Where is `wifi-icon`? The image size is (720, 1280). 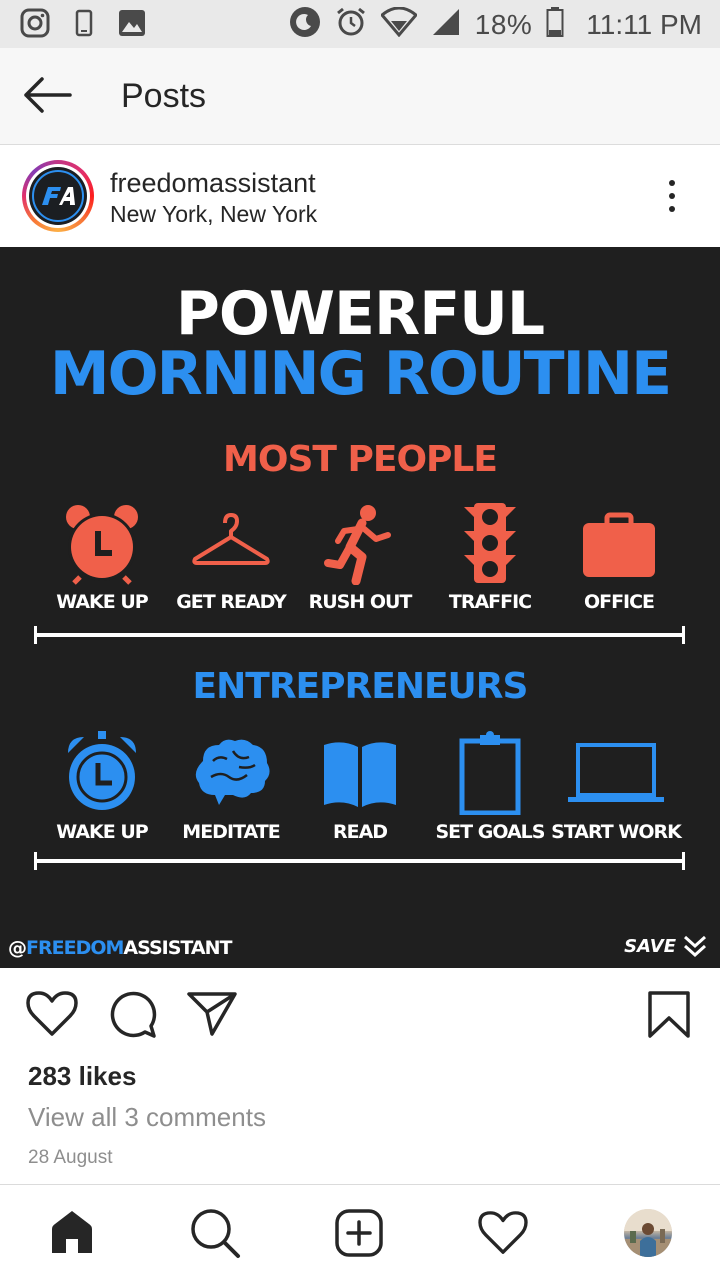 wifi-icon is located at coordinates (398, 24).